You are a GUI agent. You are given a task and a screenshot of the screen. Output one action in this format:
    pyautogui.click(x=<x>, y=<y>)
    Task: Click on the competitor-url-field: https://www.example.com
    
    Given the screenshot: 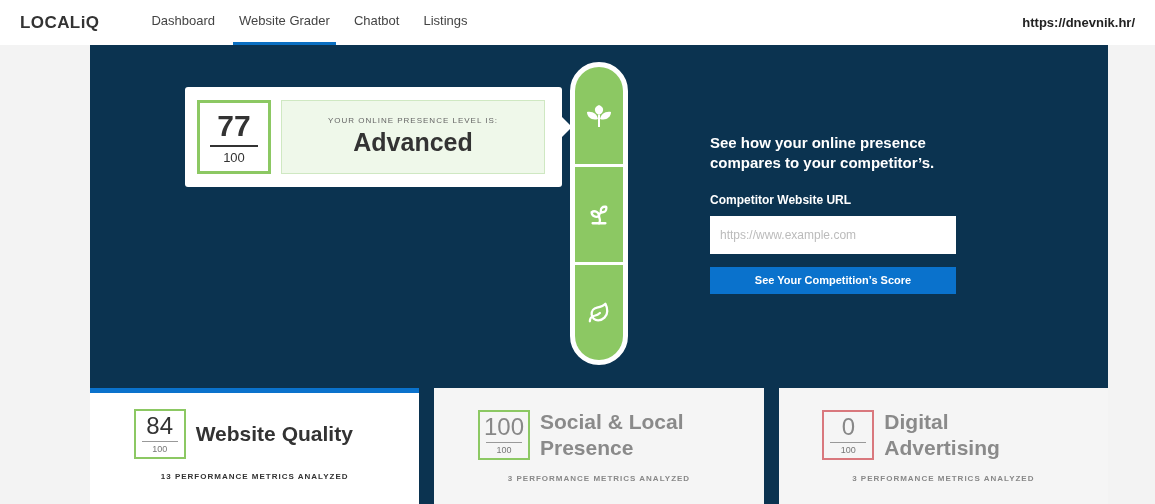 What is the action you would take?
    pyautogui.click(x=833, y=235)
    